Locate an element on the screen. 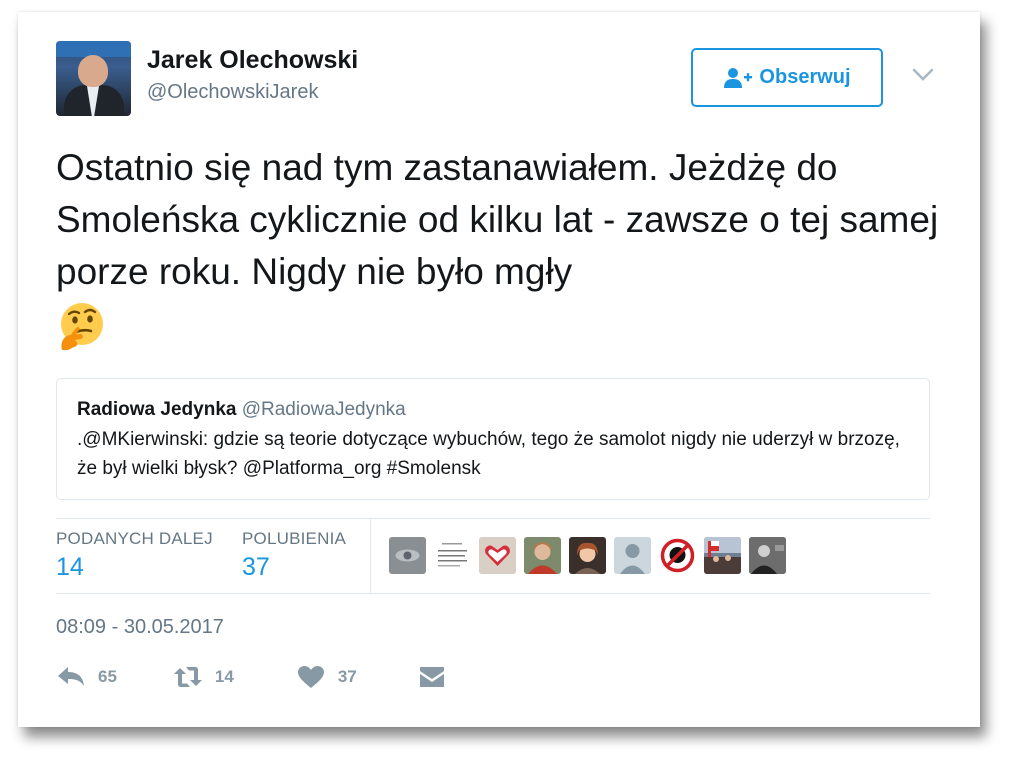 The image size is (1015, 763). retweet-icon is located at coordinates (187, 677).